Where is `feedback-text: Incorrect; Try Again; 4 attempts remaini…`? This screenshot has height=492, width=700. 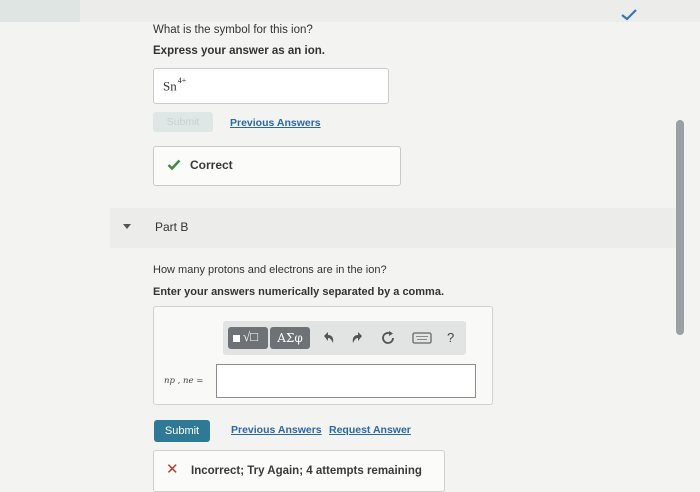
feedback-text: Incorrect; Try Again; 4 attempts remaini… is located at coordinates (306, 471).